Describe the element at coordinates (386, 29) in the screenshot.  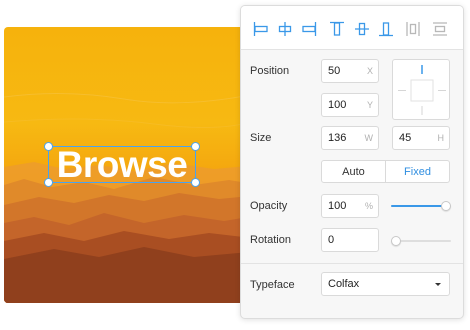
I see `align-bottom-icon` at that location.